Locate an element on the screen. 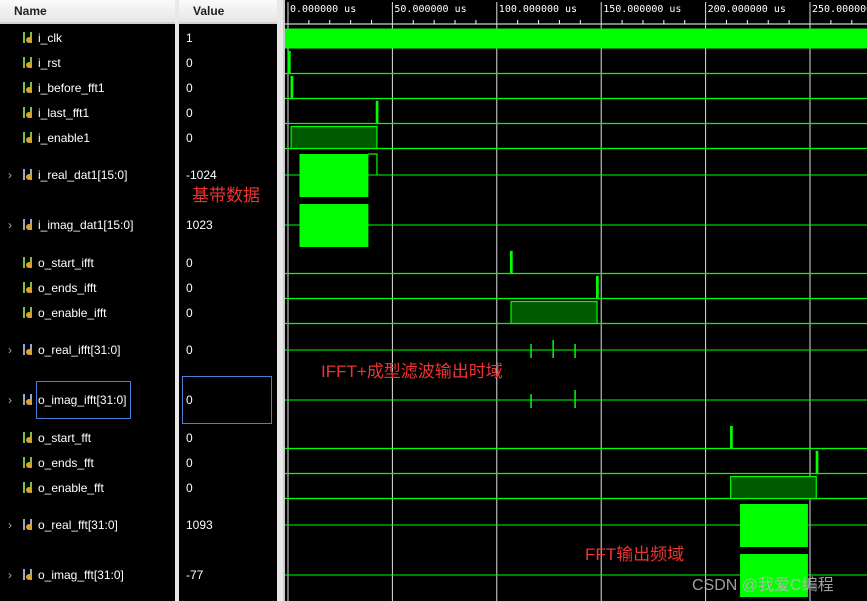 The width and height of the screenshot is (867, 601). signal-name: o_real_ifft[31:0] is located at coordinates (60, 350).